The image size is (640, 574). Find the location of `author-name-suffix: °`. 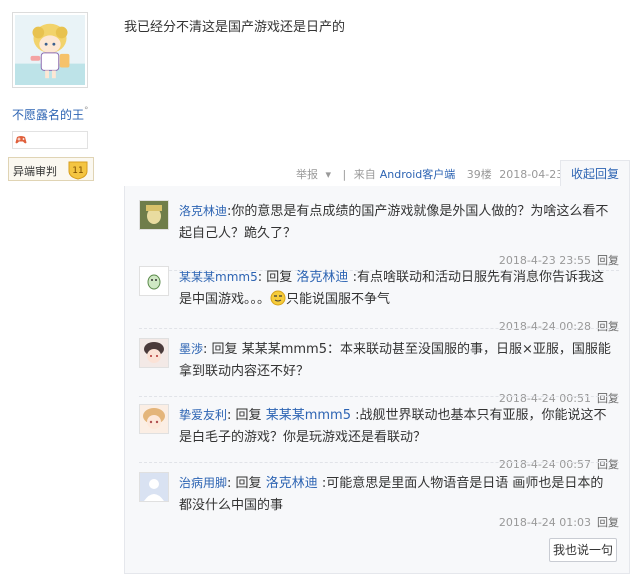

author-name-suffix: ° is located at coordinates (86, 111).